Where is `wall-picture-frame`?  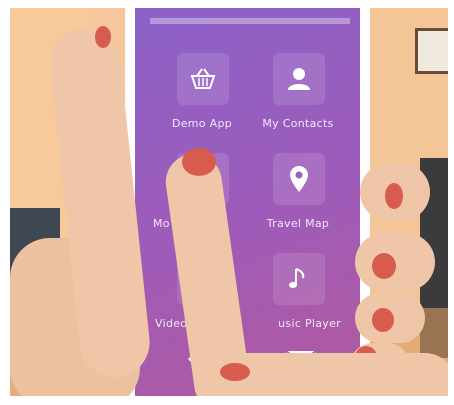 wall-picture-frame is located at coordinates (431, 51).